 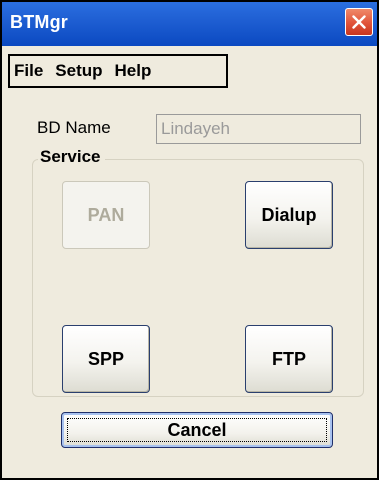 What do you see at coordinates (133, 71) in the screenshot?
I see `menu-help: Help` at bounding box center [133, 71].